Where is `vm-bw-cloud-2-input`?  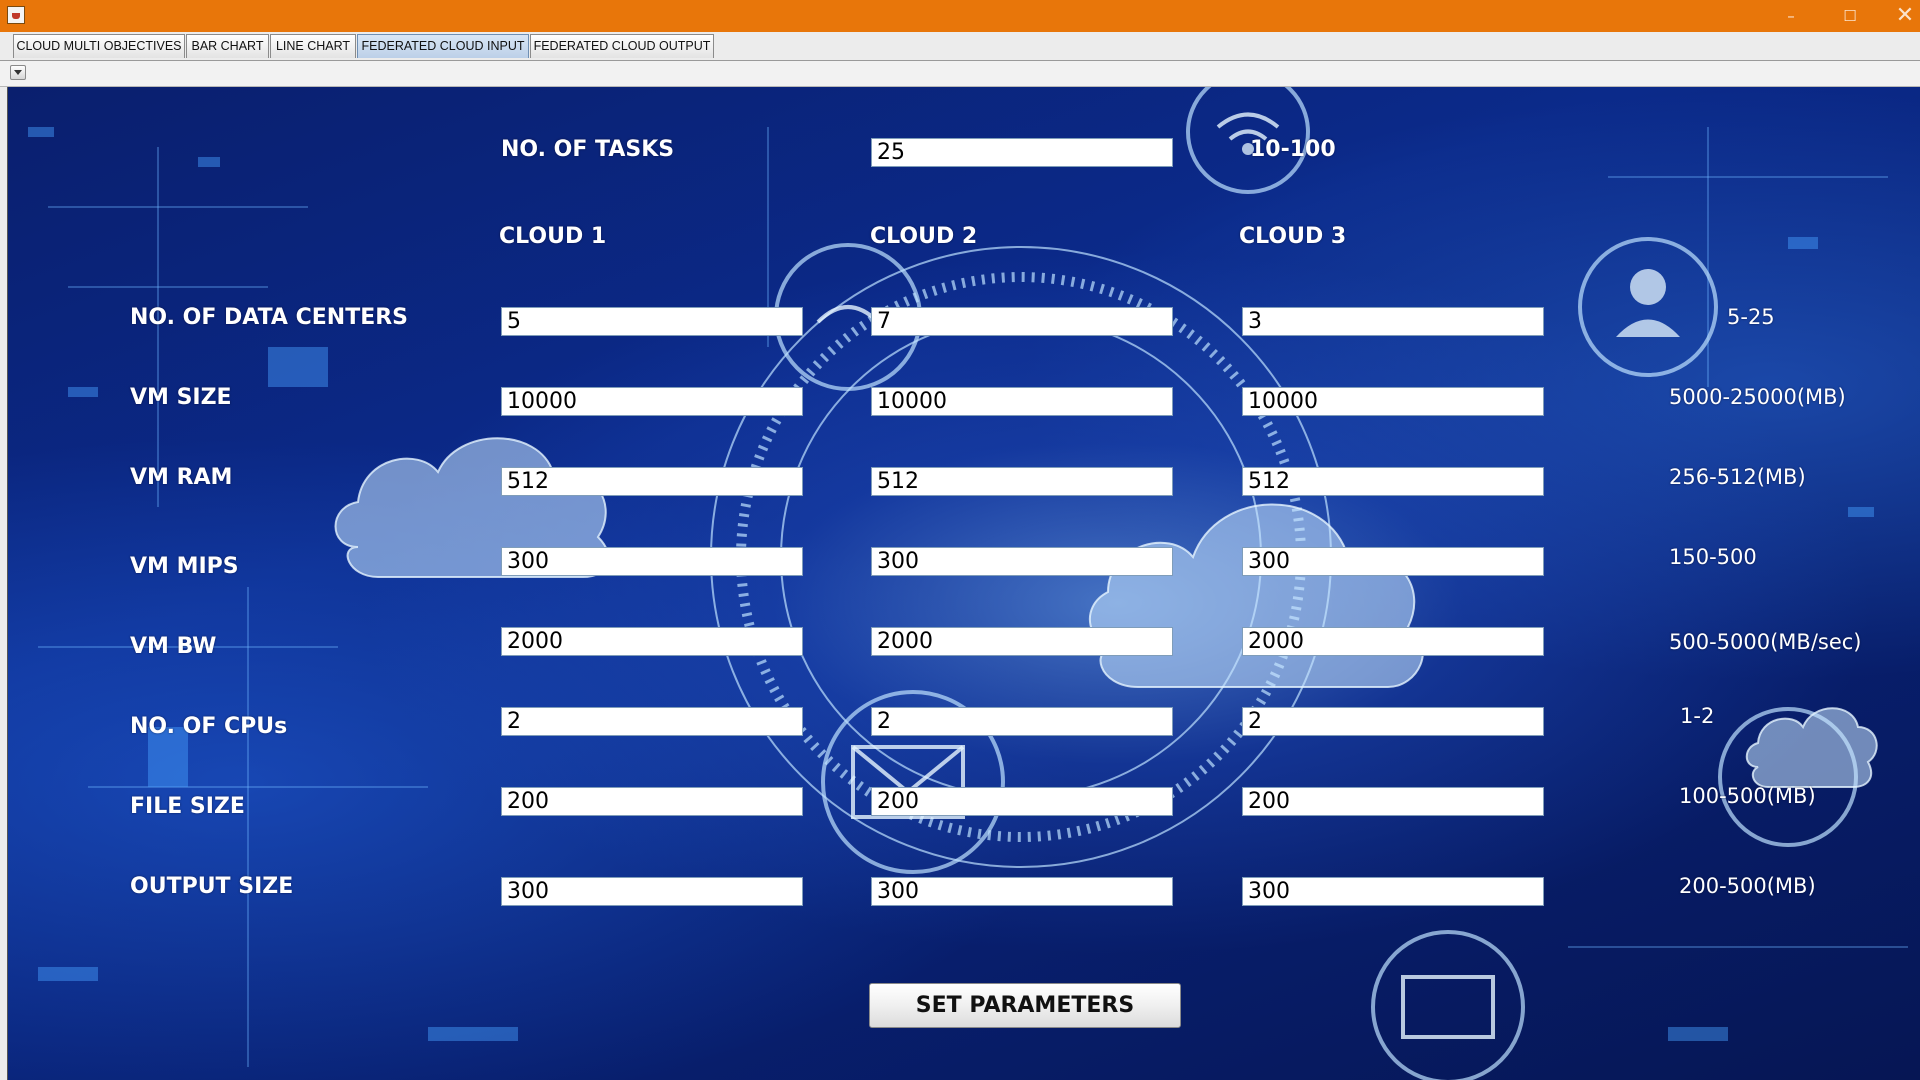 vm-bw-cloud-2-input is located at coordinates (1022, 641).